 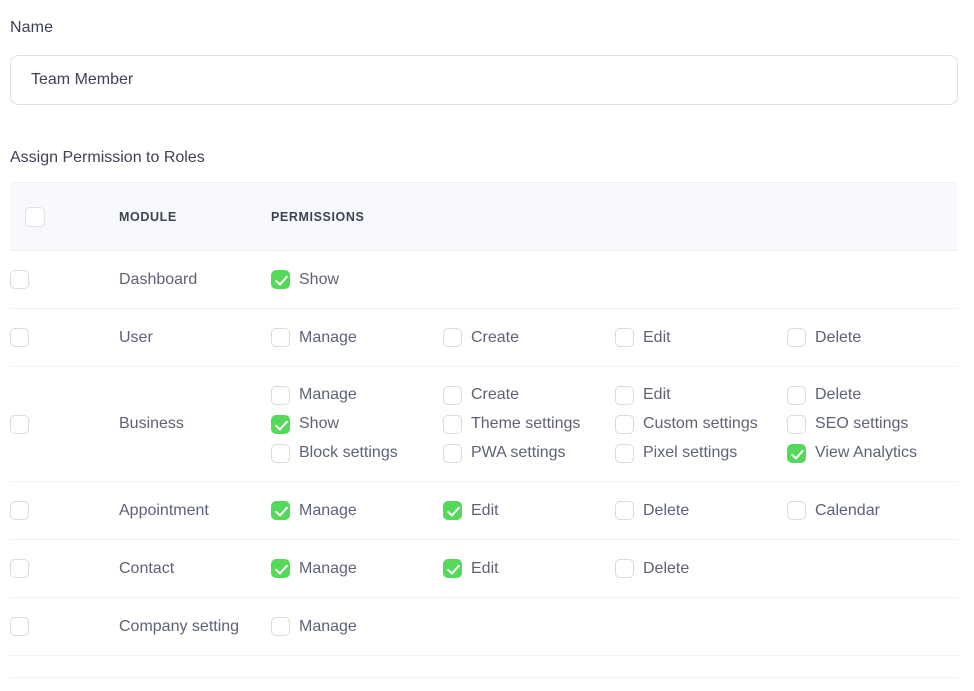 I want to click on permission-grid: Manage Edit Delete Calendar, so click(x=614, y=511).